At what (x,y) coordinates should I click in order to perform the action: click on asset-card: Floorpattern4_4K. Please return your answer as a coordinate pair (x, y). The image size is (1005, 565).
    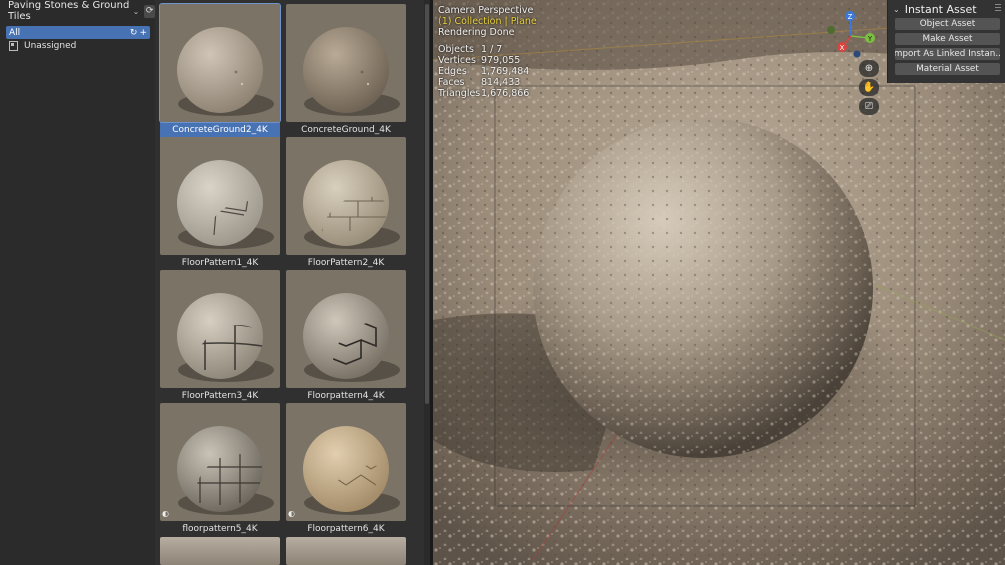
    Looking at the image, I should click on (346, 337).